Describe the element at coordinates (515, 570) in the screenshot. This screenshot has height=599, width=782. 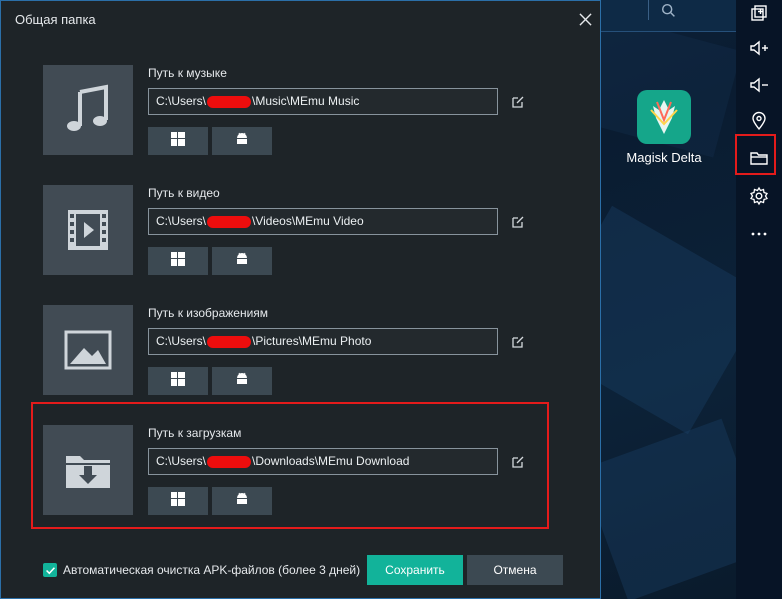
I see `cancel-button: Отмена` at that location.